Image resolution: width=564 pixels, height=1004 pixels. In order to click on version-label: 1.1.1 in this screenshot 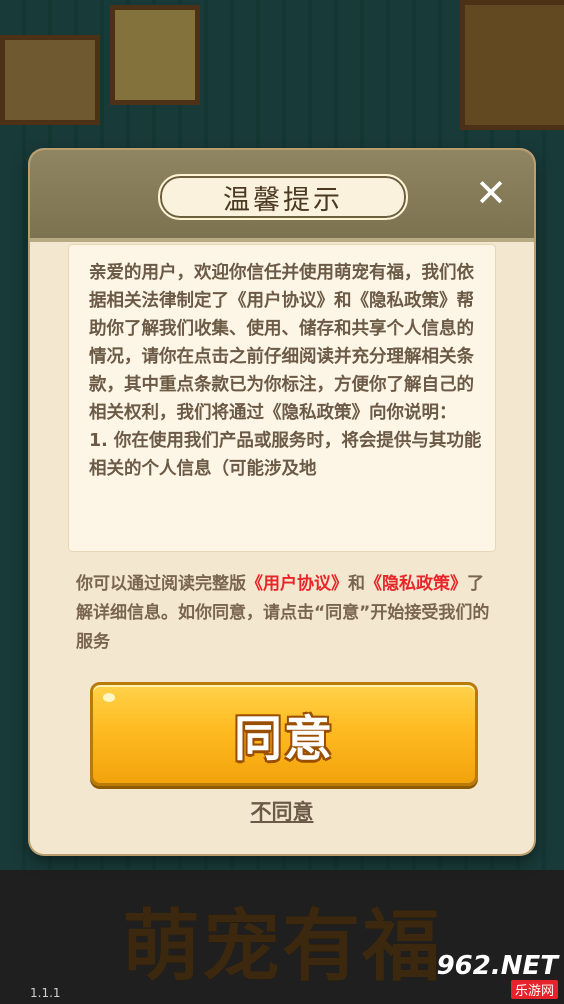, I will do `click(45, 993)`.